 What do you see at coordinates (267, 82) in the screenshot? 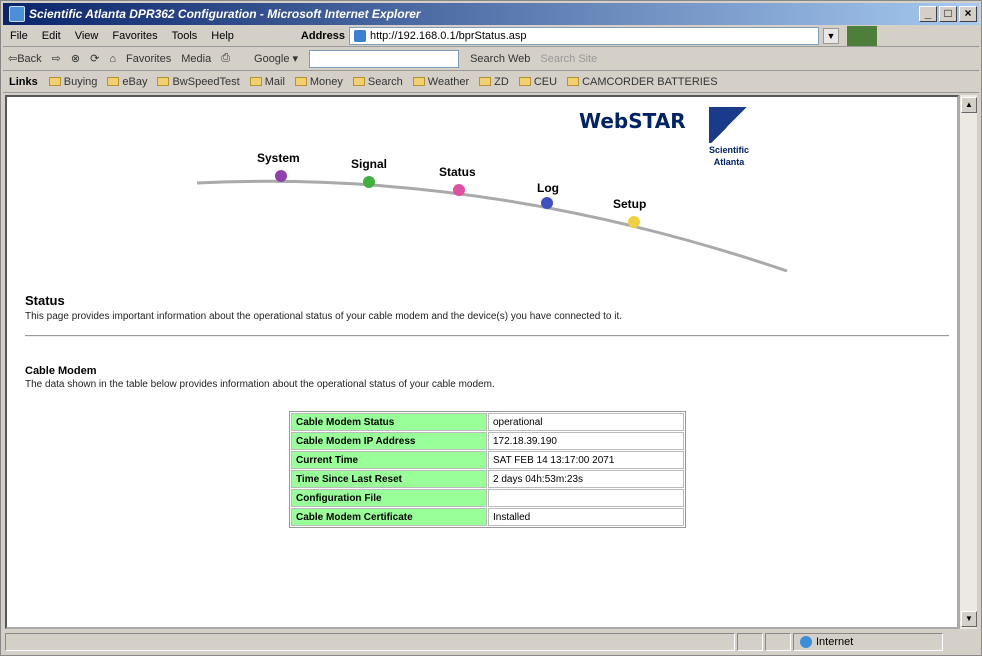
I see `link-mail: Mail` at bounding box center [267, 82].